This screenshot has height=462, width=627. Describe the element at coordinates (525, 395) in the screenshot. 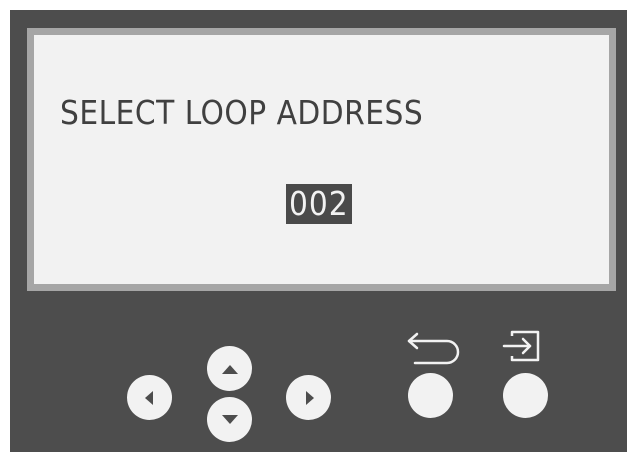

I see `enter-button` at that location.